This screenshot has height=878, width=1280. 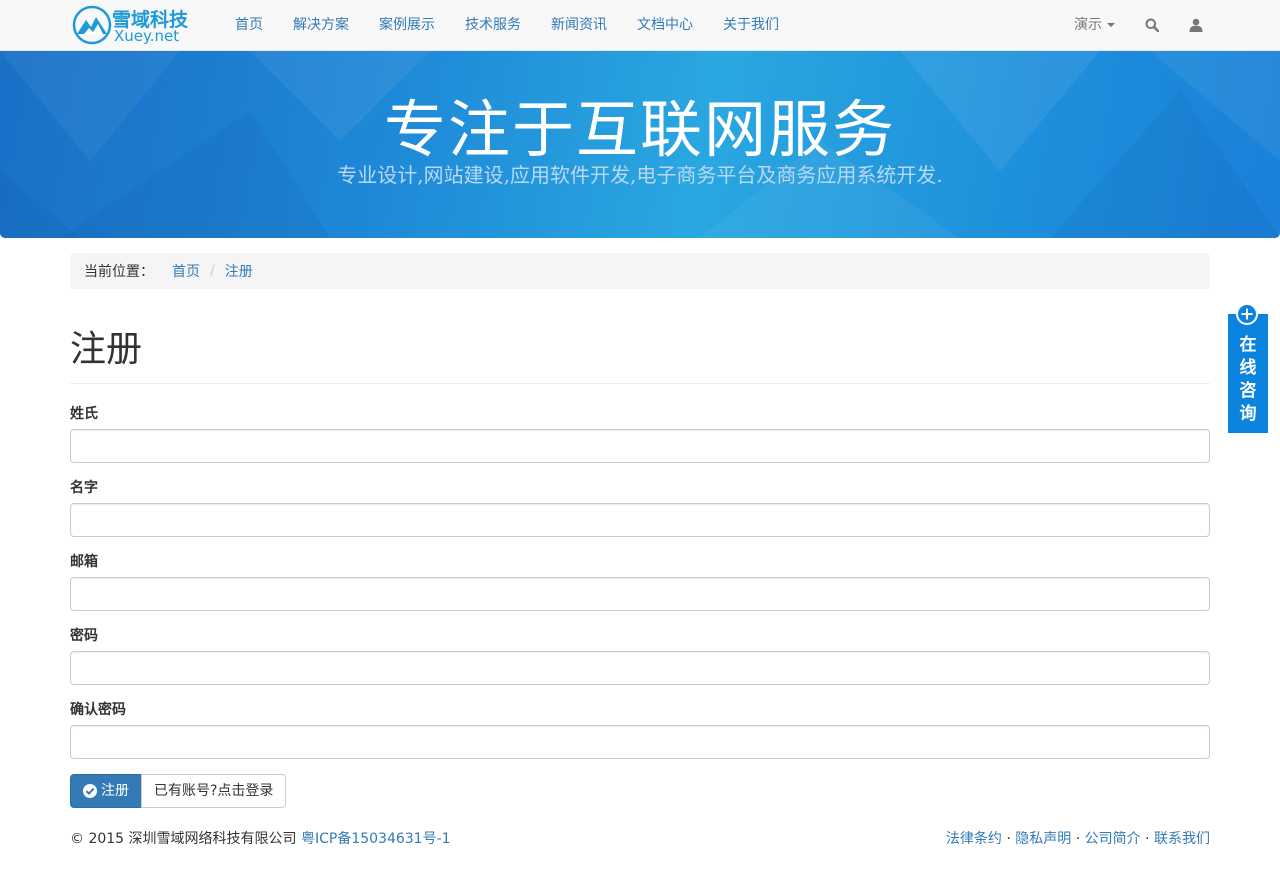 I want to click on confirm-password-label: 确认密码, so click(x=98, y=710).